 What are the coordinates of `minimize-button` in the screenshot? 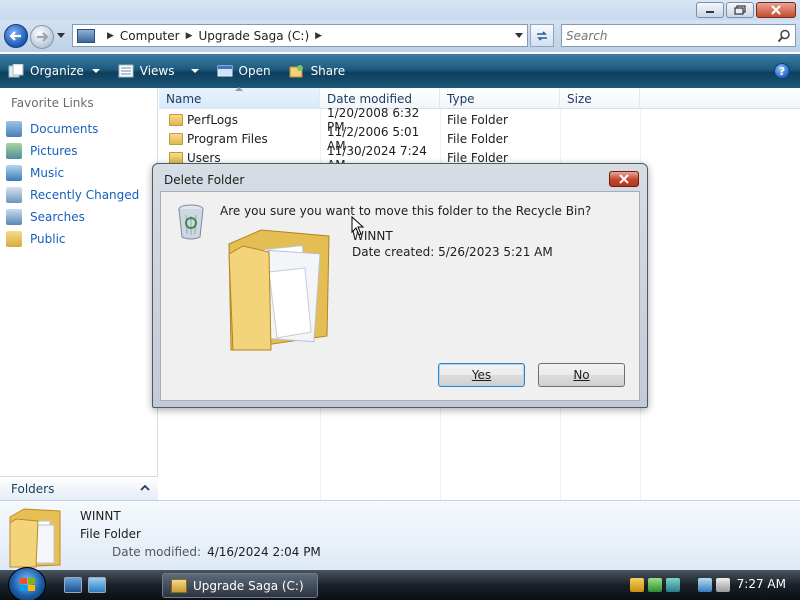 It's located at (710, 10).